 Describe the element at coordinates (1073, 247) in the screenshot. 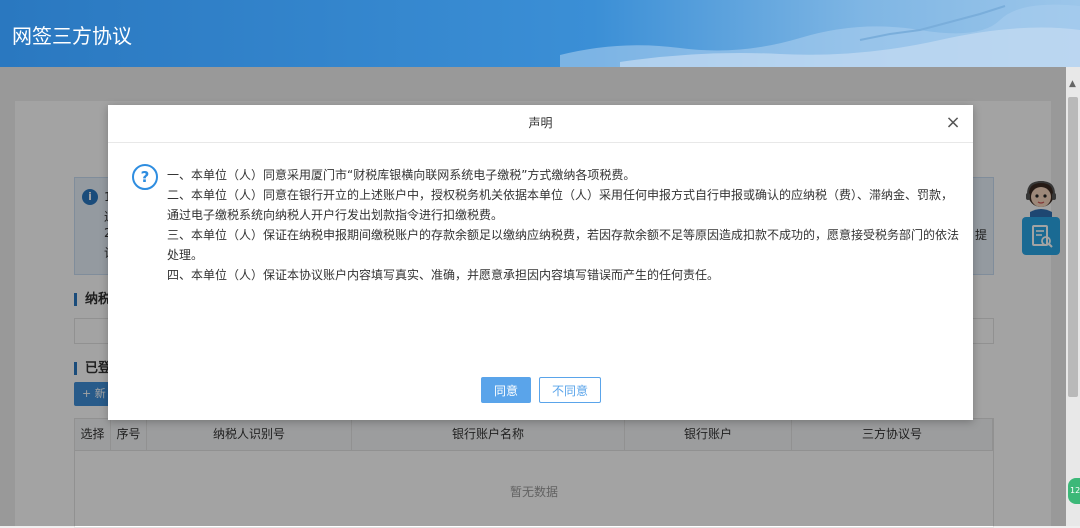

I see `scrollbar-thumb` at that location.